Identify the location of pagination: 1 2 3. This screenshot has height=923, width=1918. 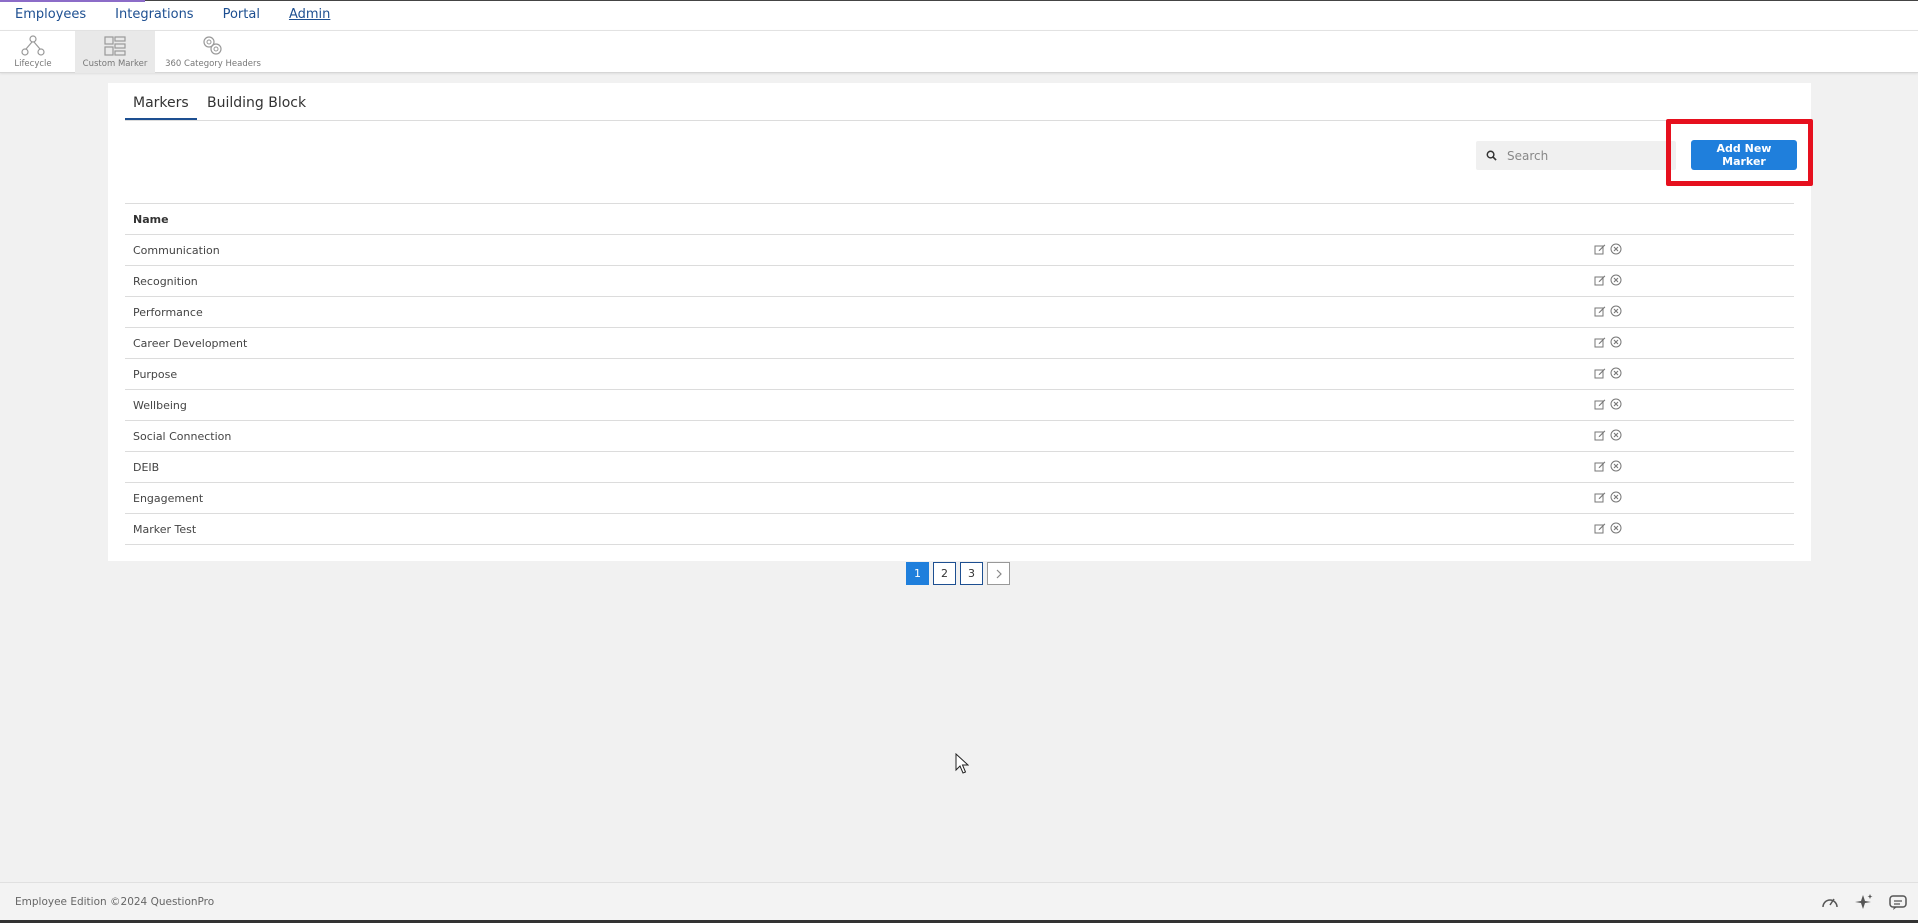
(958, 573).